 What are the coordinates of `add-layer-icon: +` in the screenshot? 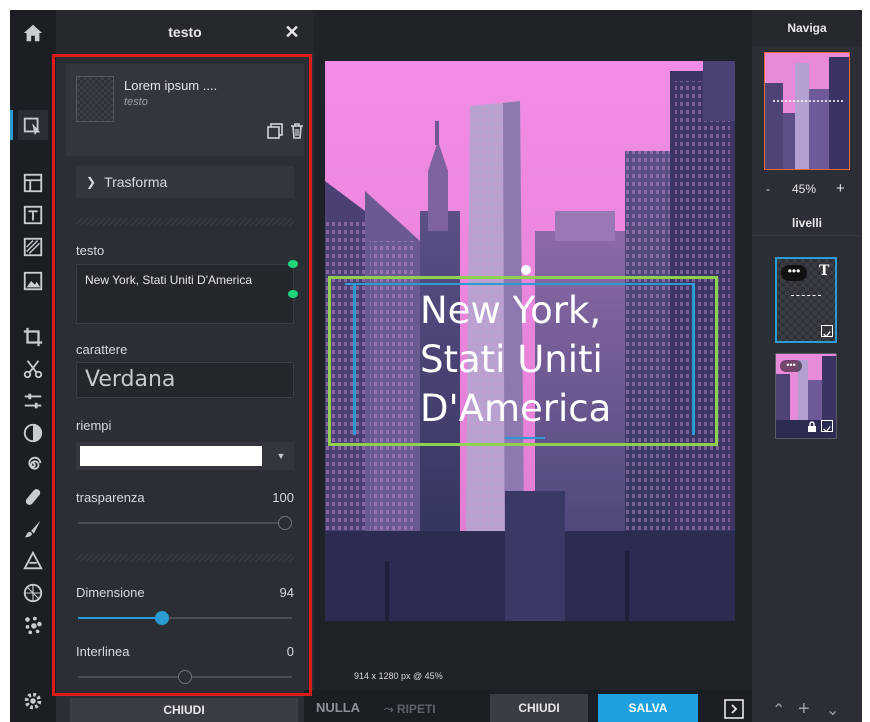 It's located at (804, 709).